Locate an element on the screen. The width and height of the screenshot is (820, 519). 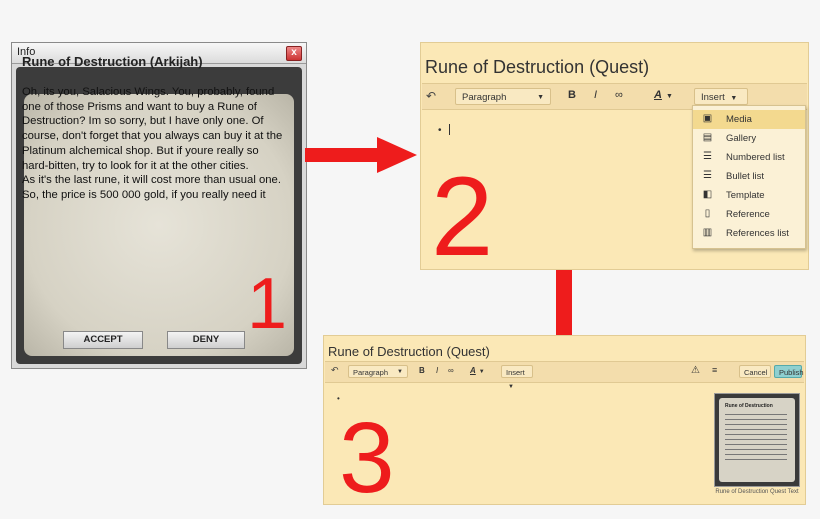
template-icon: ◧ is located at coordinates (707, 194).